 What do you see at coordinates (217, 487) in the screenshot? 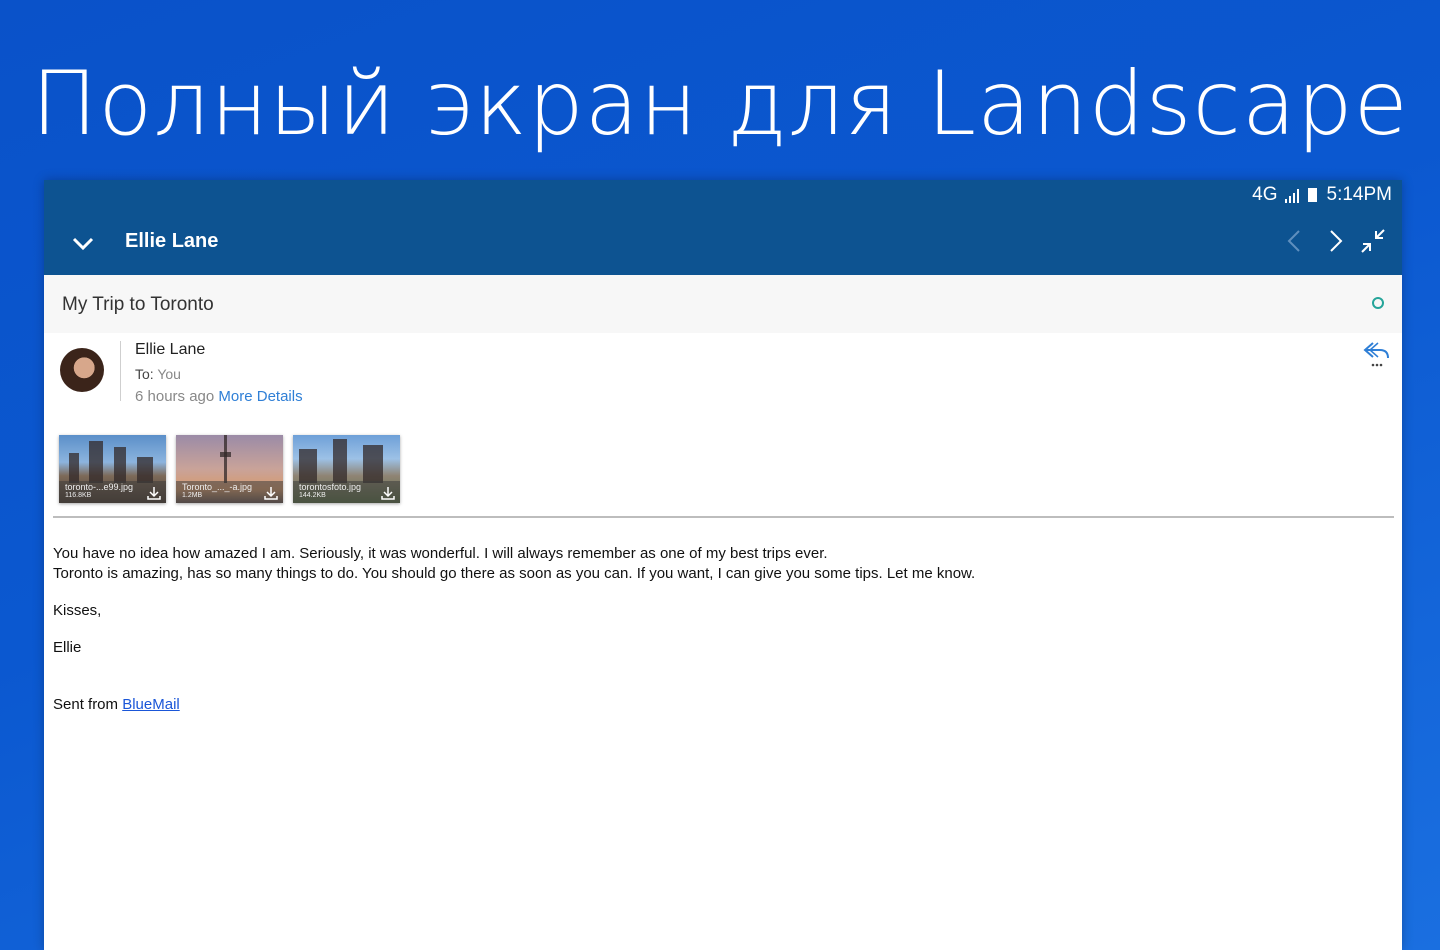
I see `attachment-name: Toronto_..._-a.jpg` at bounding box center [217, 487].